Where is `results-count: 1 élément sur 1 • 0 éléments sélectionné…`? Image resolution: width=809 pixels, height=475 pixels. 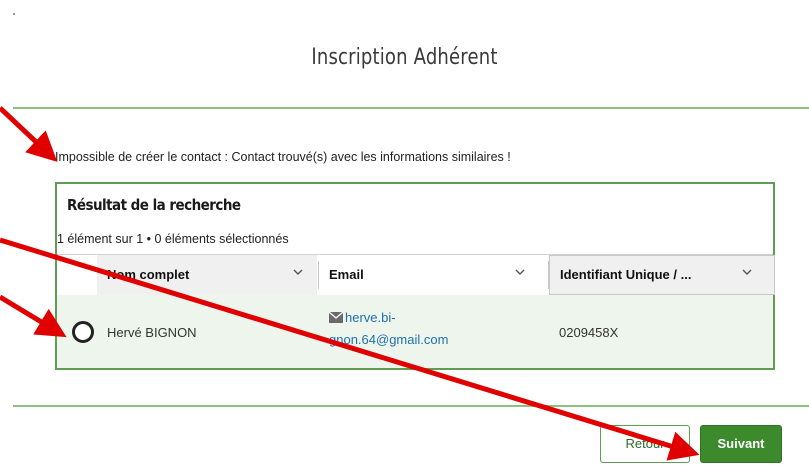 results-count: 1 élément sur 1 • 0 éléments sélectionné… is located at coordinates (173, 239).